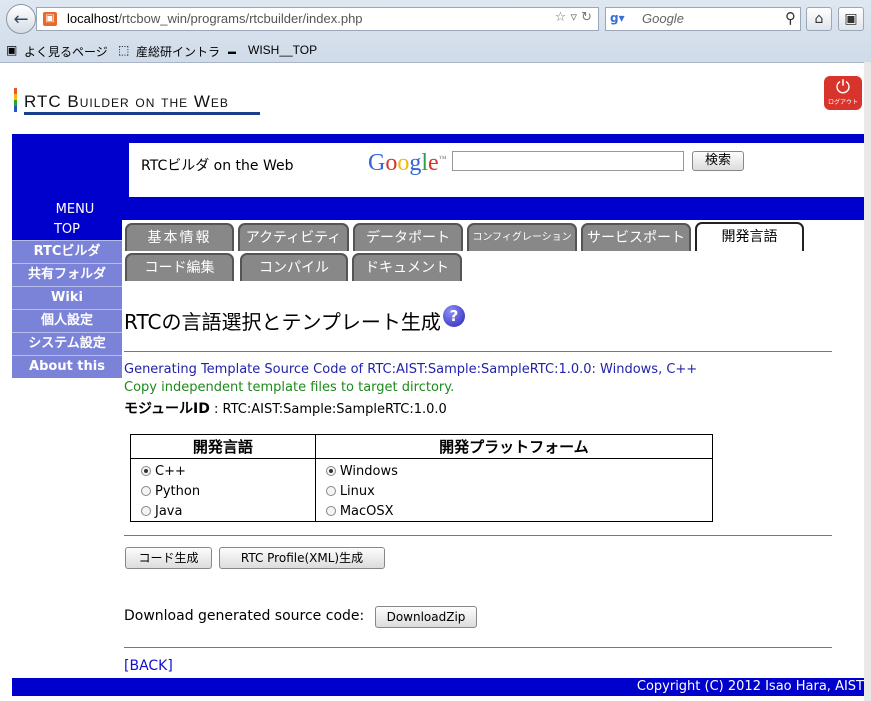 The height and width of the screenshot is (701, 871). Describe the element at coordinates (168, 558) in the screenshot. I see `code-generate-button: コード生成` at that location.